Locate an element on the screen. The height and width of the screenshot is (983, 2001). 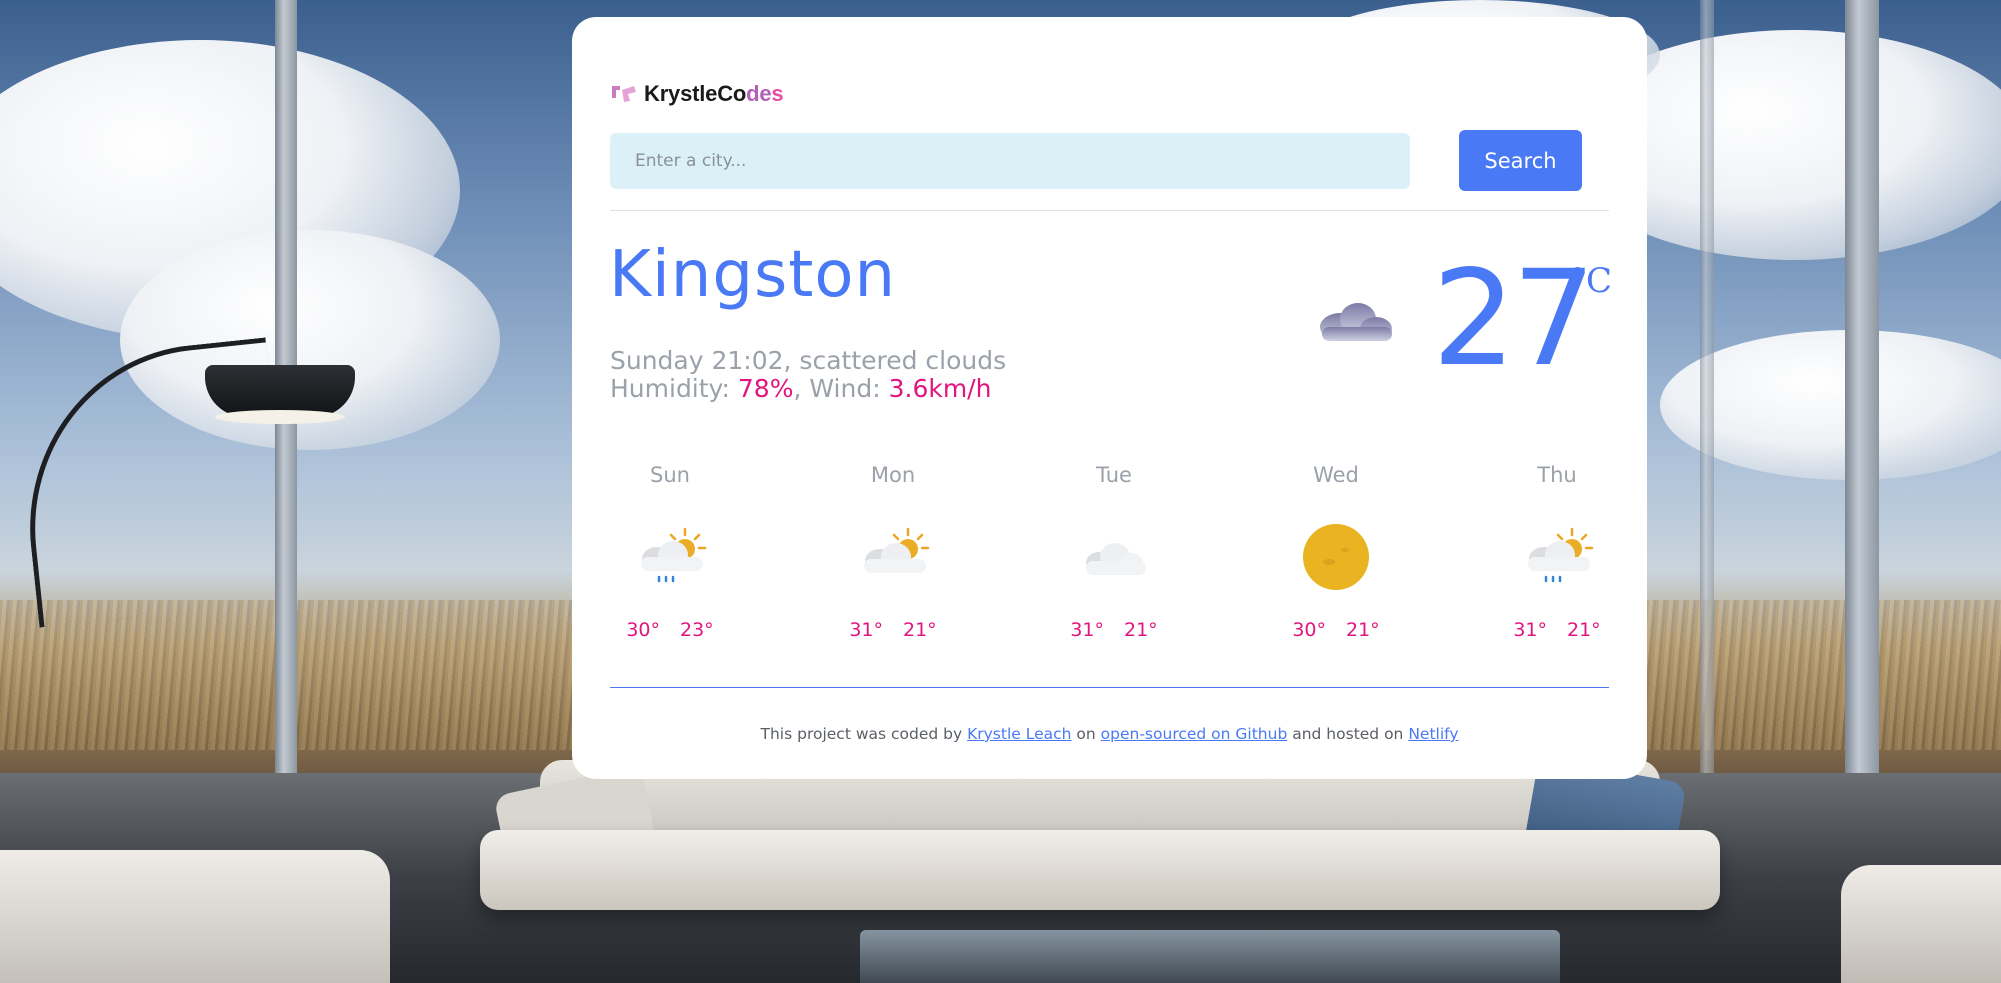
brand-logo: KrystleCodes is located at coordinates (697, 94).